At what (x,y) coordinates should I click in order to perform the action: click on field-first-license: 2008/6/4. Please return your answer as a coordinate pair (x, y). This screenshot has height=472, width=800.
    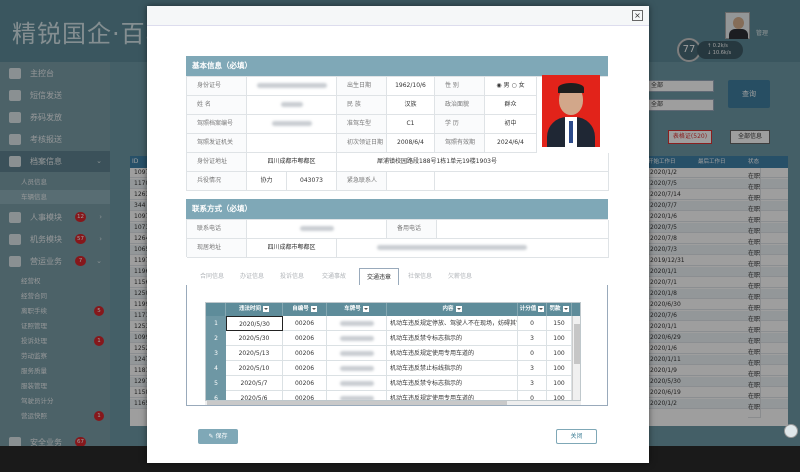
    Looking at the image, I should click on (411, 143).